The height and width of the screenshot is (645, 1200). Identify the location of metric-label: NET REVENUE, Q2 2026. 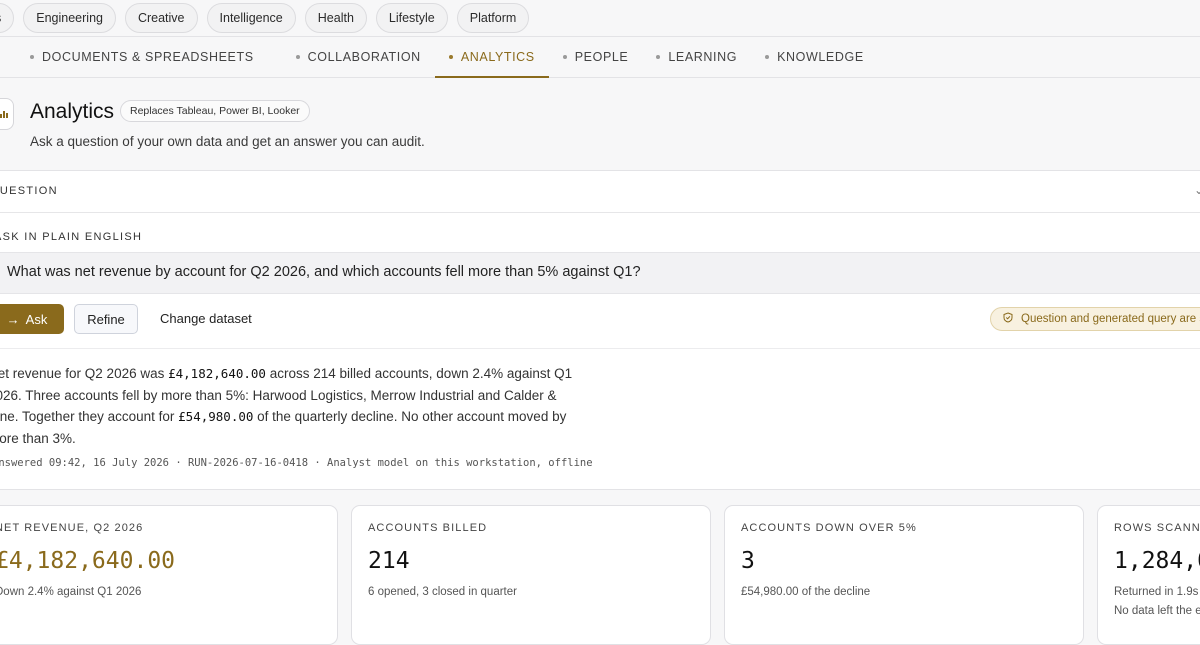
(72, 528).